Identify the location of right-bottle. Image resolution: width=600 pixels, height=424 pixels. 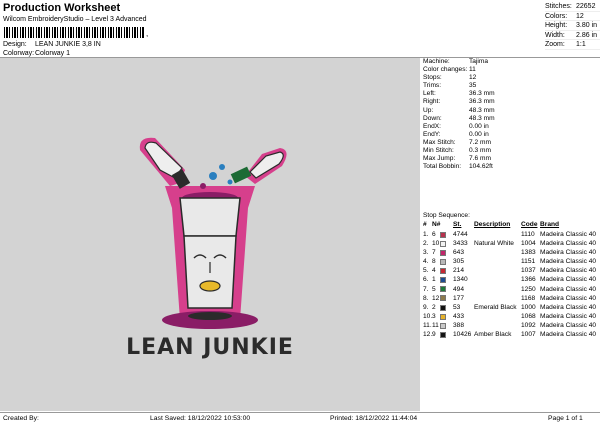
(241, 175).